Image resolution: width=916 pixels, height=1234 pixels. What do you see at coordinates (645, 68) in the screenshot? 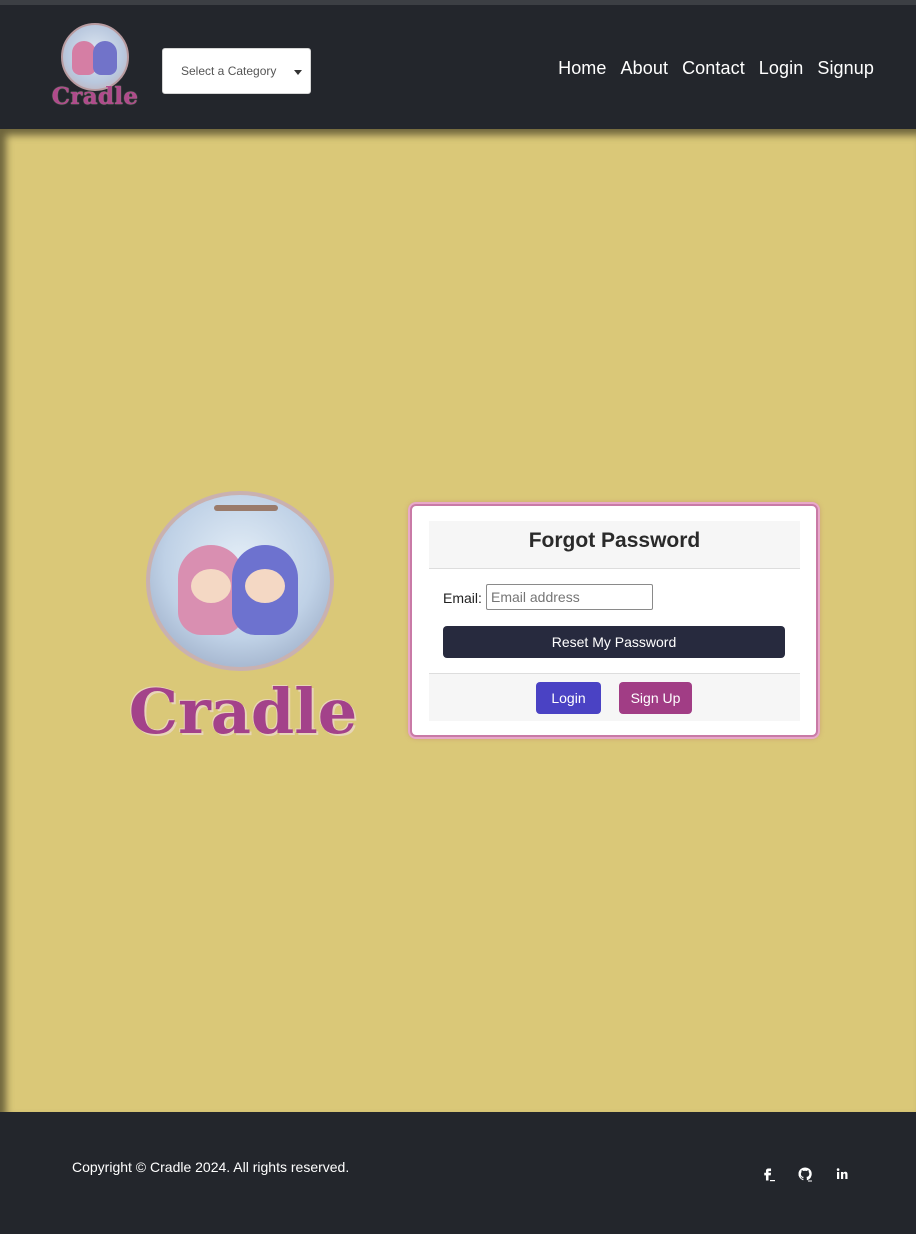
I see `nav-about-link: About` at bounding box center [645, 68].